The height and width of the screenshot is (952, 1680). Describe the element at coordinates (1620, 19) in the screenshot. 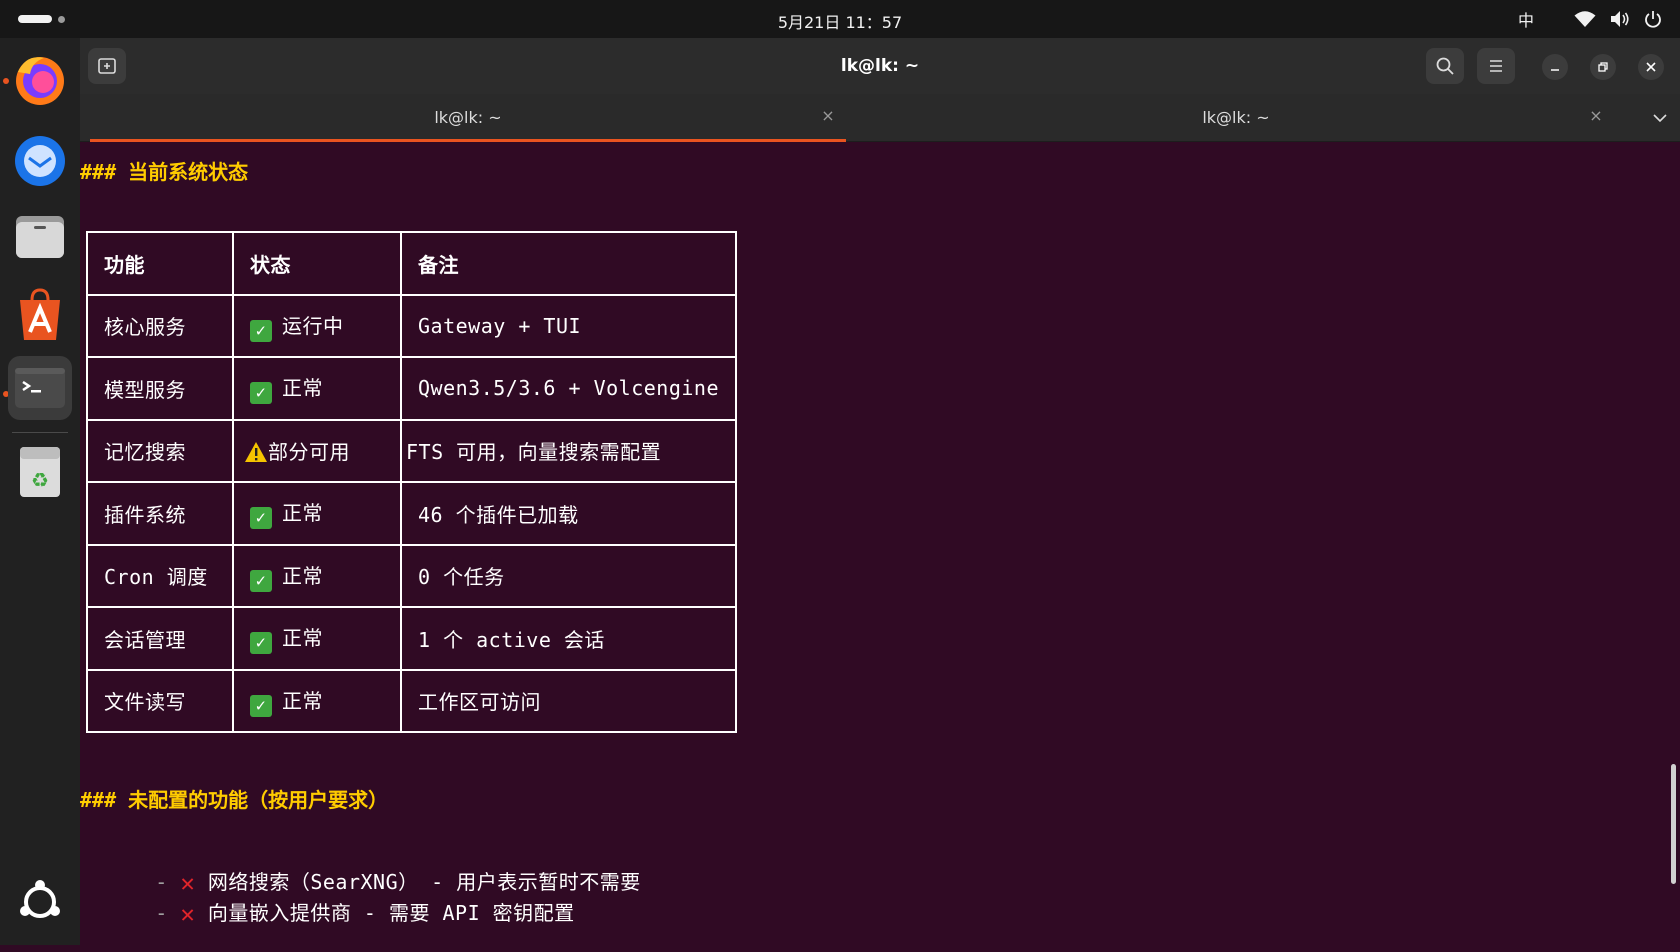

I see `volume-icon` at that location.